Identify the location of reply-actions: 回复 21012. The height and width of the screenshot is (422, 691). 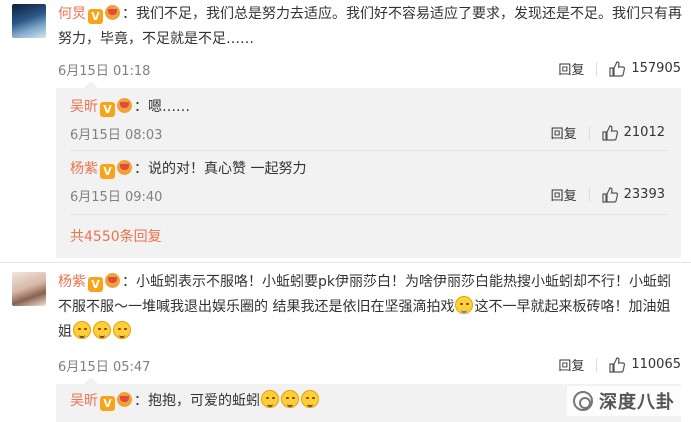
(608, 132).